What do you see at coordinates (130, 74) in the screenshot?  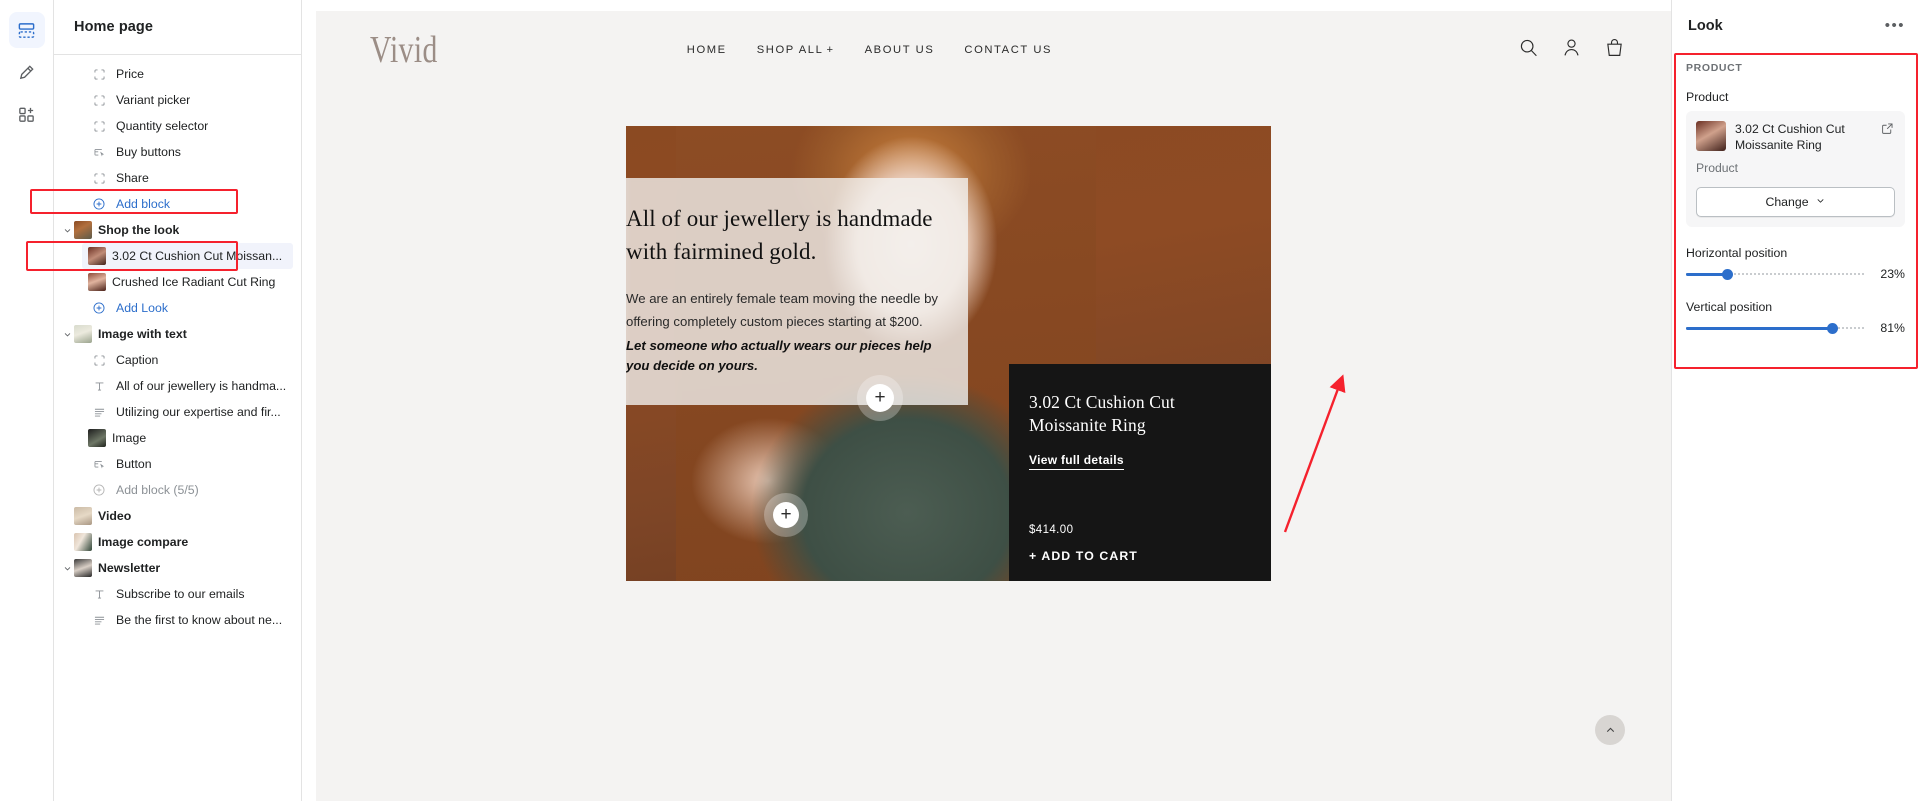 I see `tree-item-label: Price` at bounding box center [130, 74].